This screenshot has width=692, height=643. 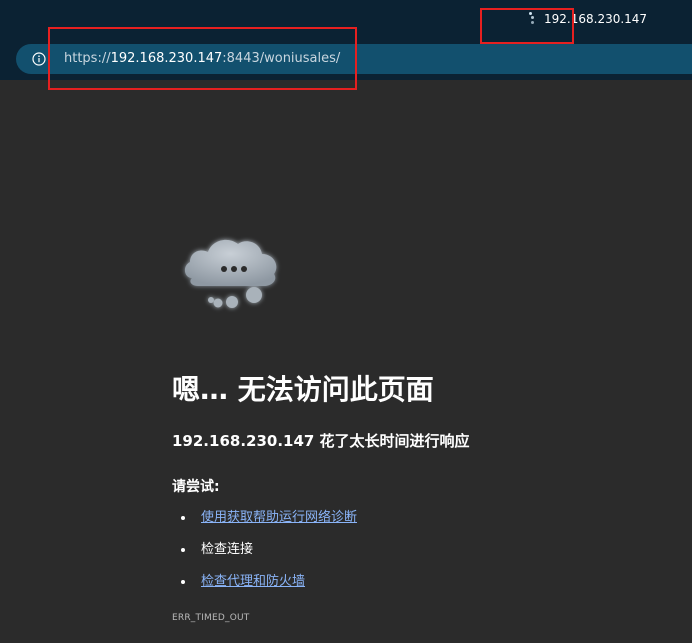 What do you see at coordinates (253, 581) in the screenshot?
I see `proxy-firewall-link: 检查代理和防火墙` at bounding box center [253, 581].